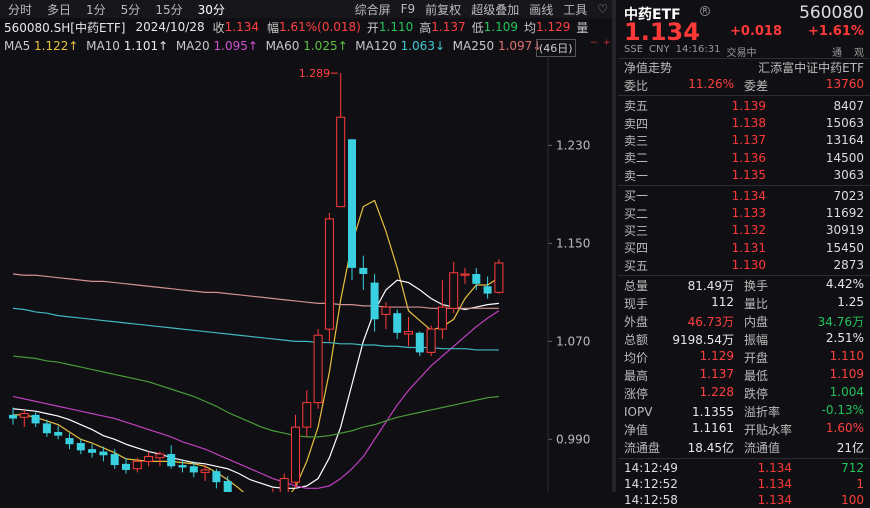  I want to click on view-label: 观, so click(859, 51).